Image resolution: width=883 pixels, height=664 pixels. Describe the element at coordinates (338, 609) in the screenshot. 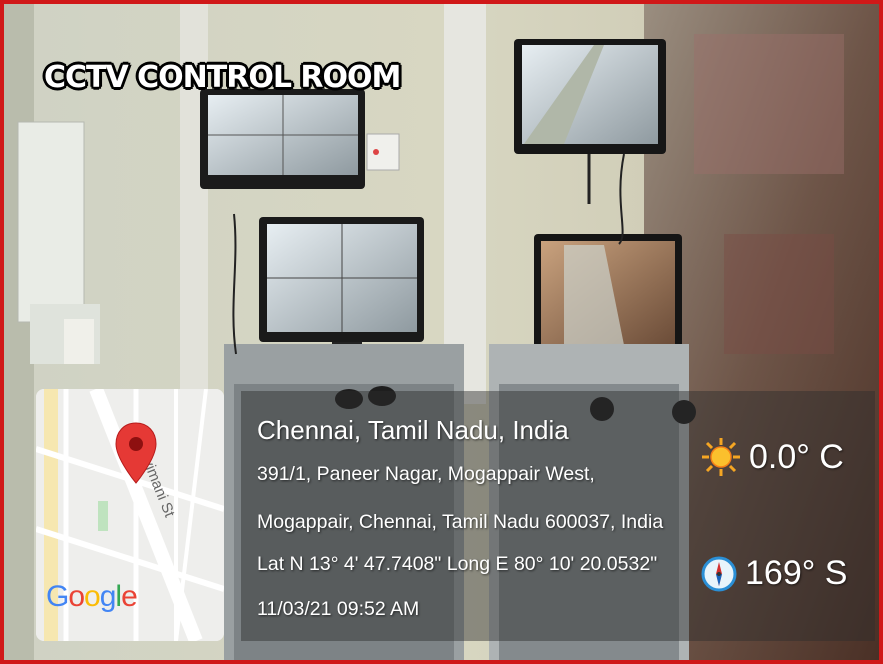

I see `datetime: 11/03/21 09:52 AM` at that location.